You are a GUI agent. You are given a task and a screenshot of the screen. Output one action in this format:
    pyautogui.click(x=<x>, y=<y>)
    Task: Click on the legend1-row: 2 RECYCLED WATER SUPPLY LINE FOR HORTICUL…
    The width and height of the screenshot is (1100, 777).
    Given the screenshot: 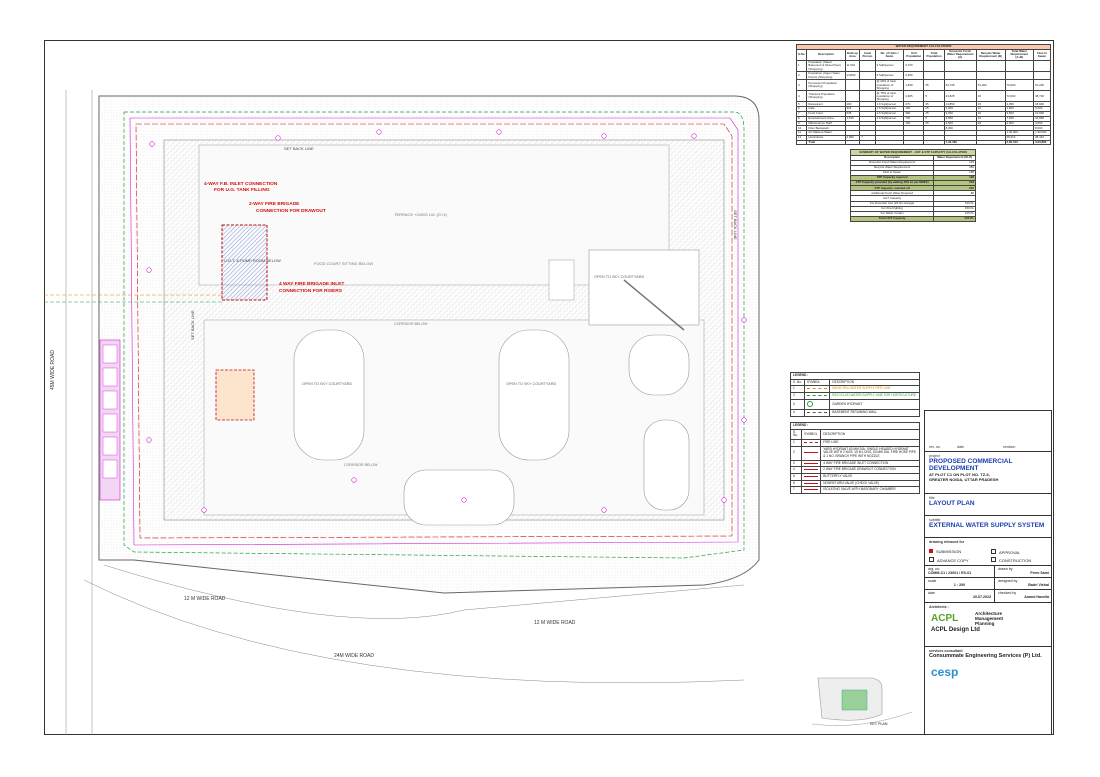 What is the action you would take?
    pyautogui.click(x=855, y=396)
    